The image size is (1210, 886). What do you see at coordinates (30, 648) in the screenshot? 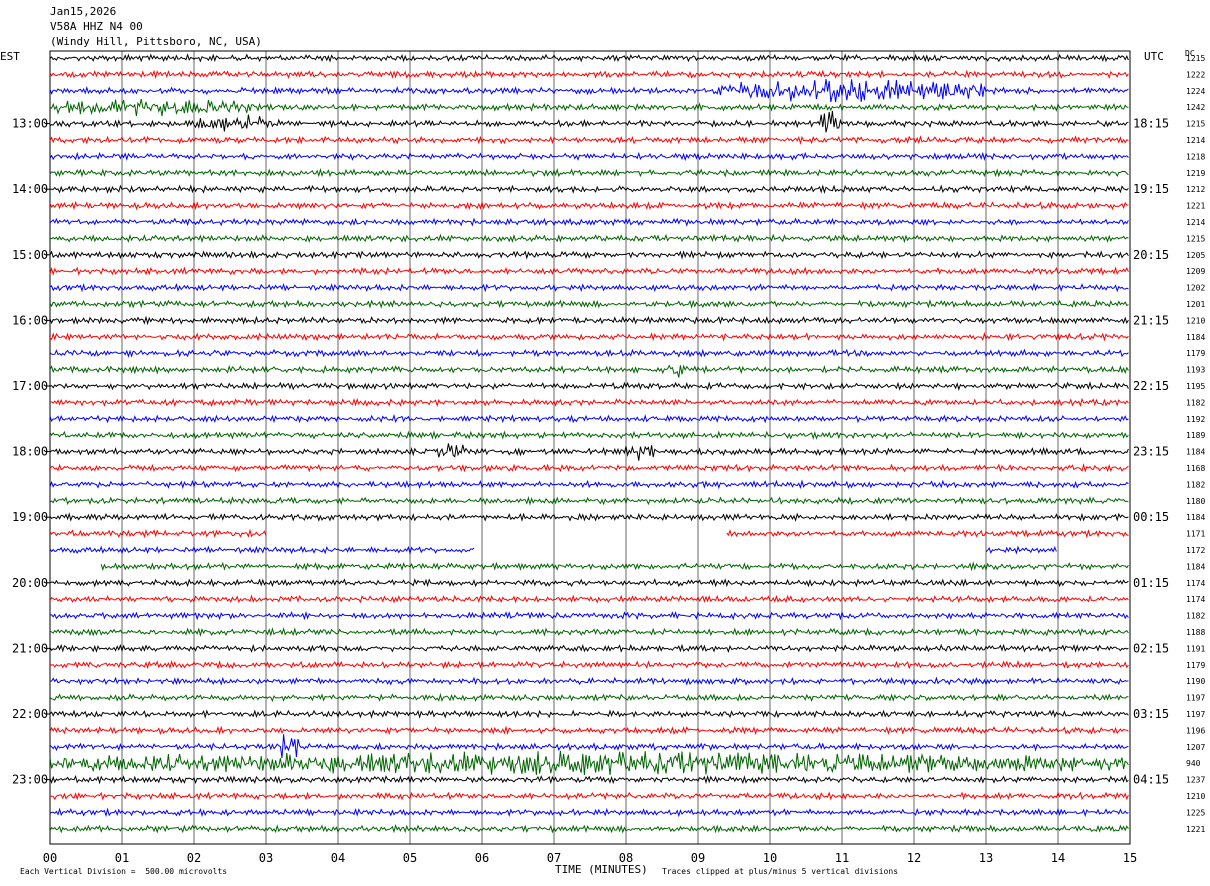
I see `left-hour-label: 21:00` at bounding box center [30, 648].